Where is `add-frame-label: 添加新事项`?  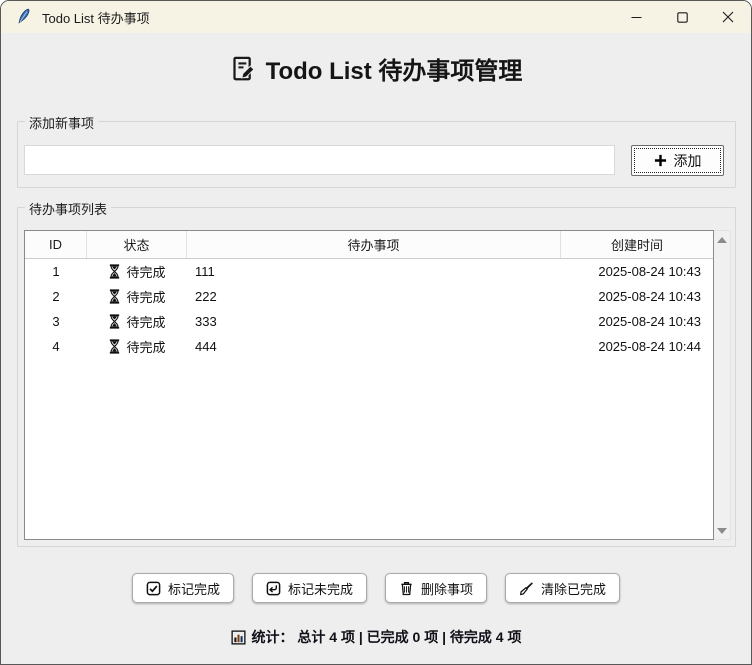 add-frame-label: 添加新事项 is located at coordinates (62, 122).